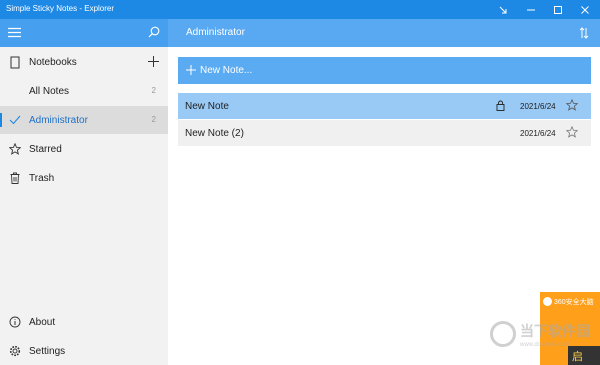 The image size is (600, 365). I want to click on trash-icon, so click(15, 178).